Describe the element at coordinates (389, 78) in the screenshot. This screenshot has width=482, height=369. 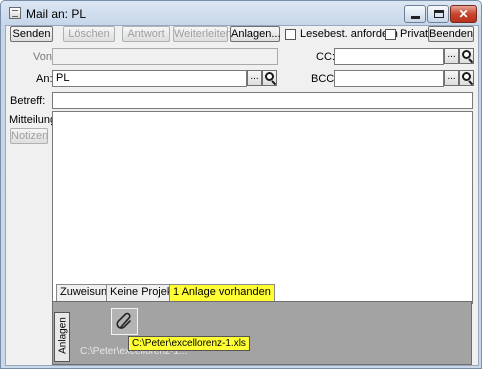
I see `bcc-field` at that location.